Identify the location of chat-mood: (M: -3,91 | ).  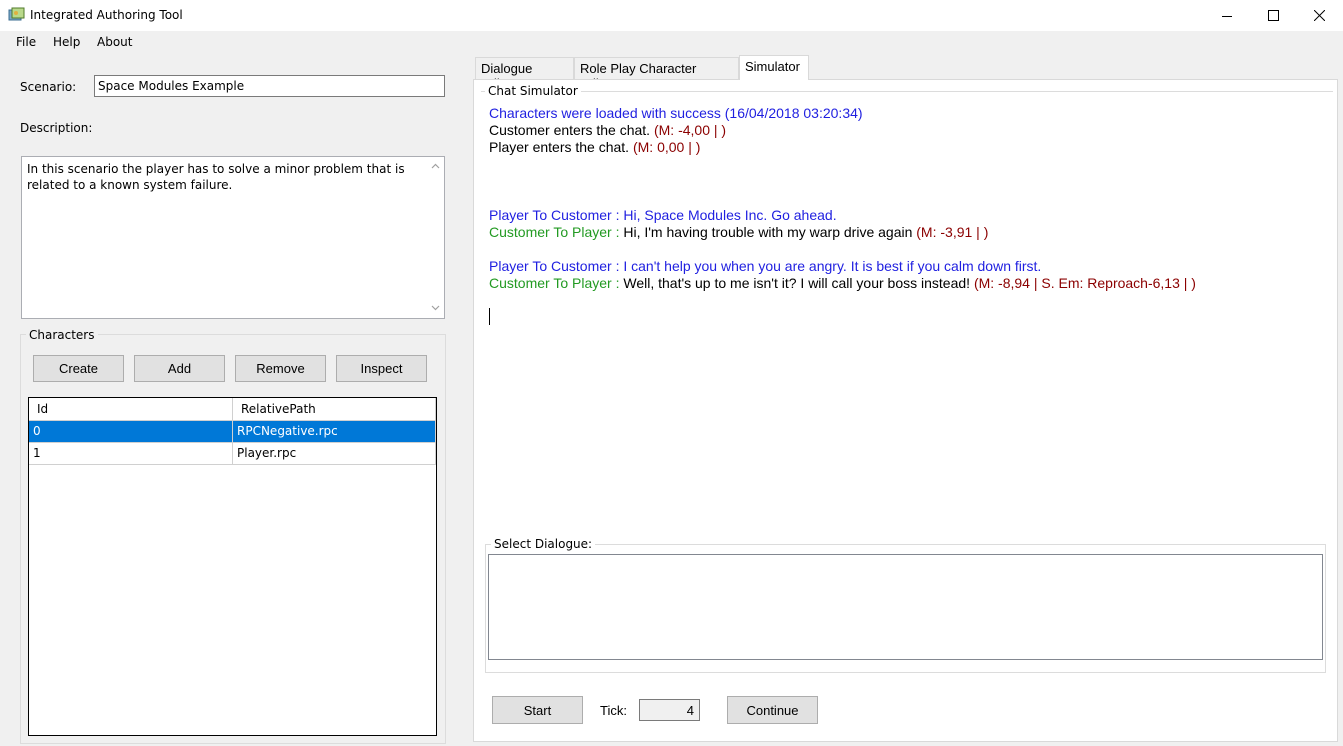
(952, 232).